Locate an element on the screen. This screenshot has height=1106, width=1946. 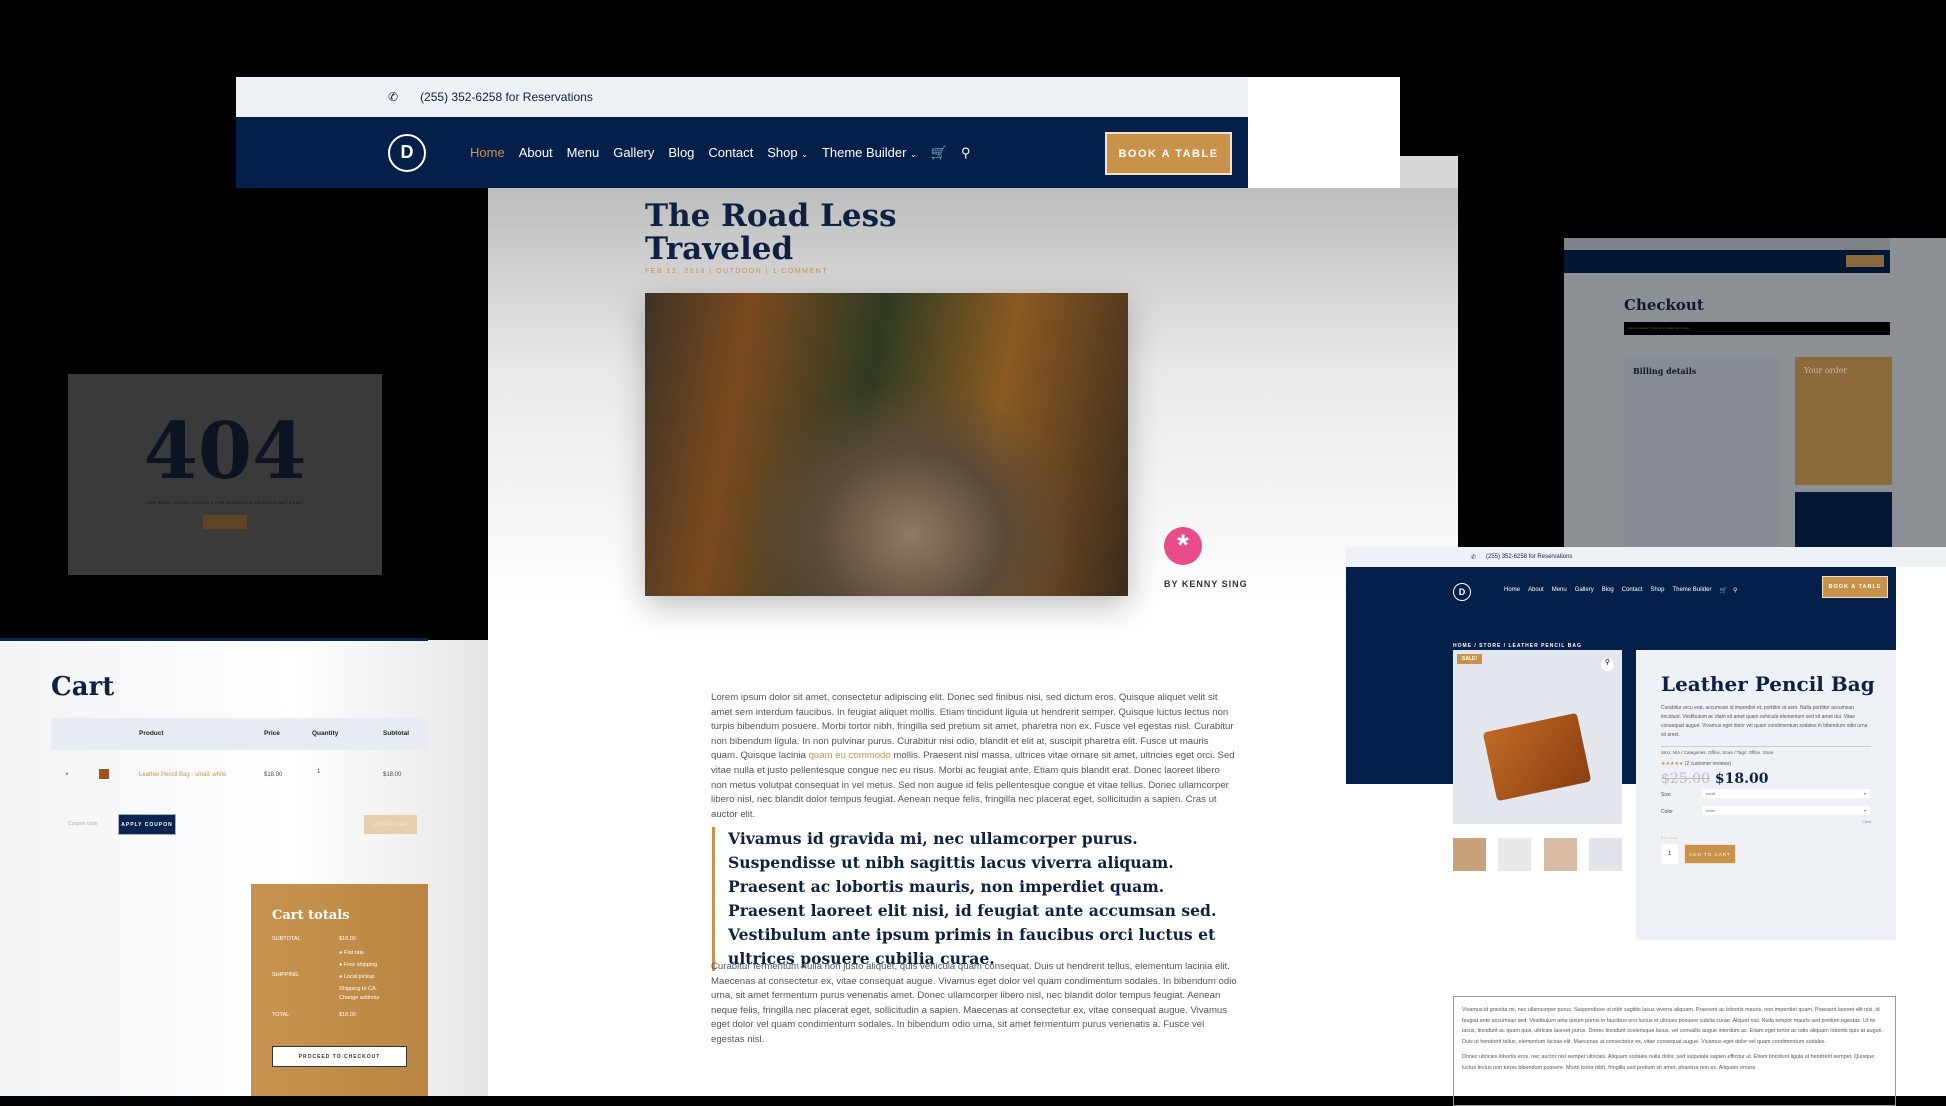
size-select: small ▾ is located at coordinates (1786, 793).